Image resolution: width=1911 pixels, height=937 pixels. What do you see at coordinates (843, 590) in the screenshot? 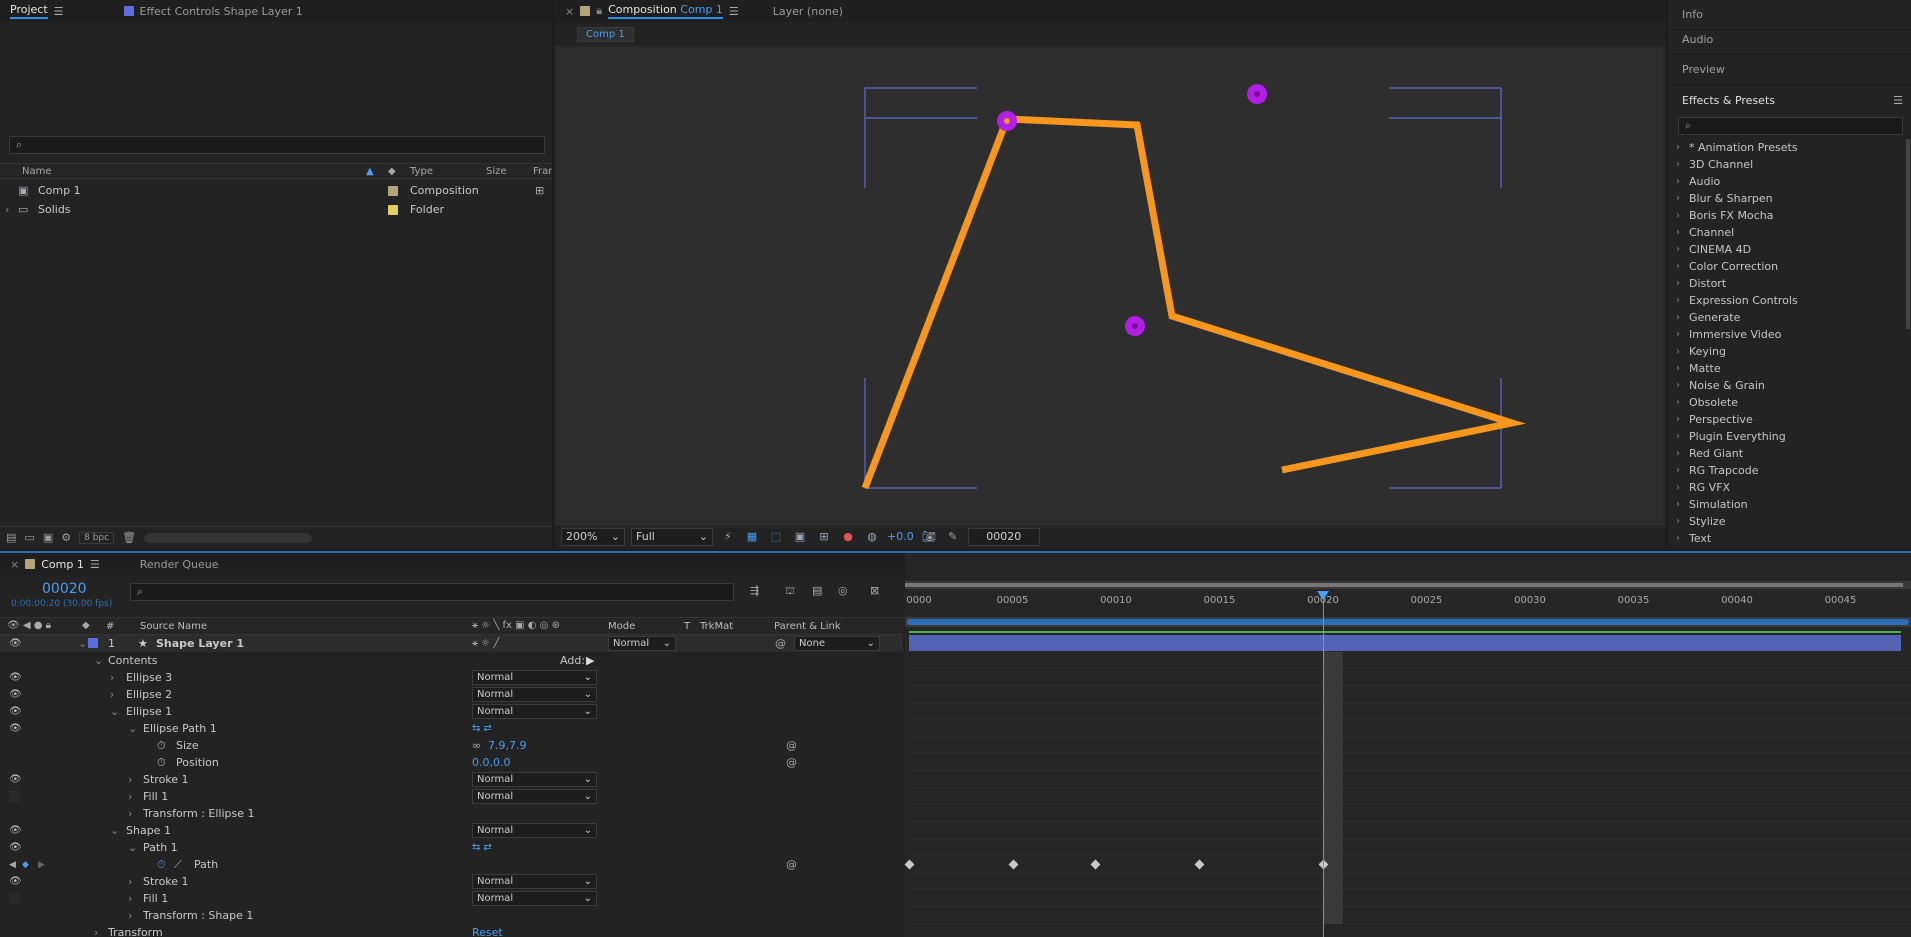
I see `motion-blur-icon: ◎` at bounding box center [843, 590].